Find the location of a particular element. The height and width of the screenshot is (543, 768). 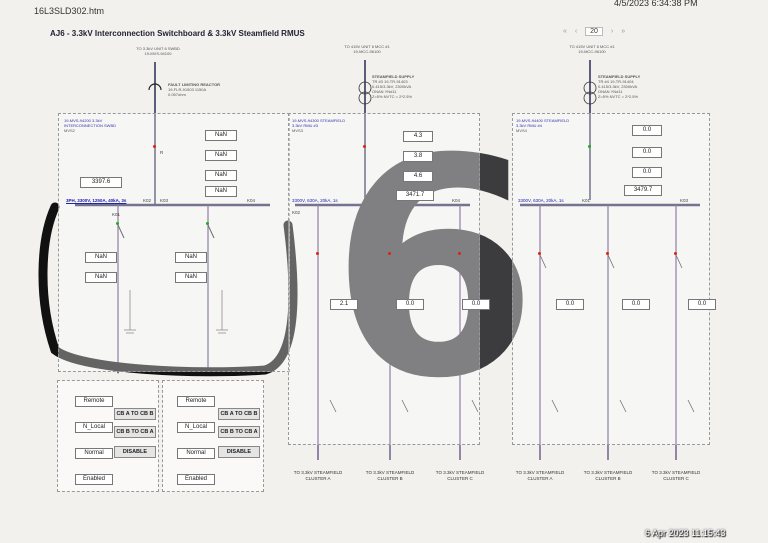

switchboard-panel is located at coordinates (174, 242).